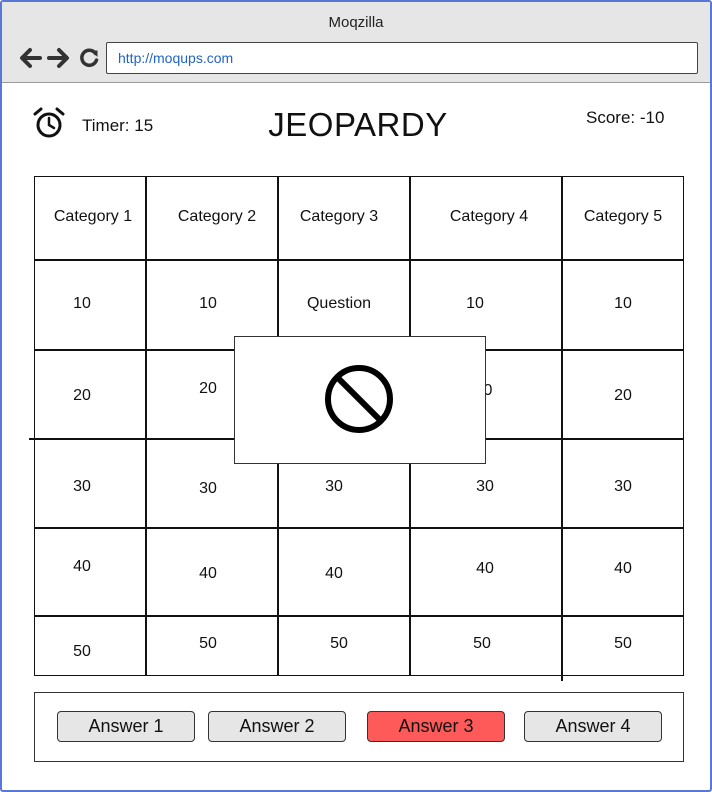  Describe the element at coordinates (356, 22) in the screenshot. I see `window-title: Moqzilla` at that location.